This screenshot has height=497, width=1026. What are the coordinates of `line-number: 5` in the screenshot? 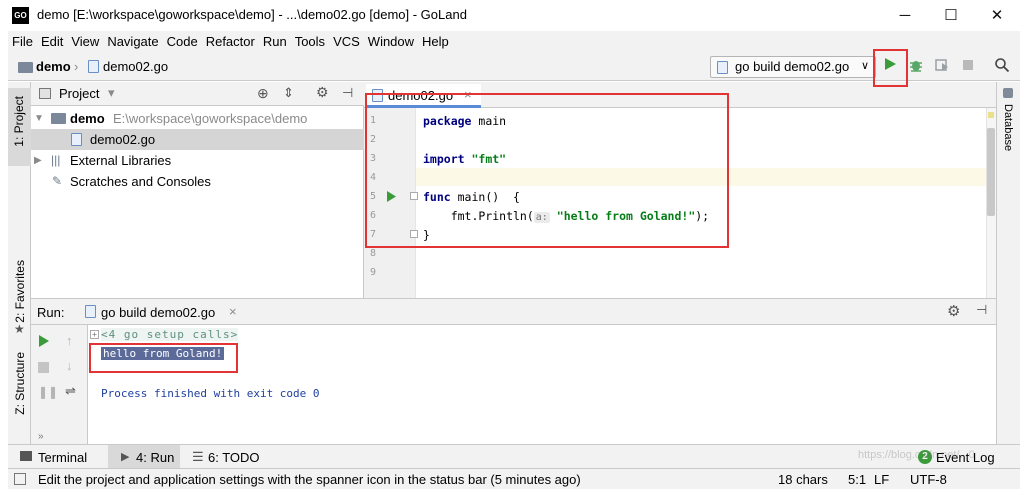 It's located at (373, 196).